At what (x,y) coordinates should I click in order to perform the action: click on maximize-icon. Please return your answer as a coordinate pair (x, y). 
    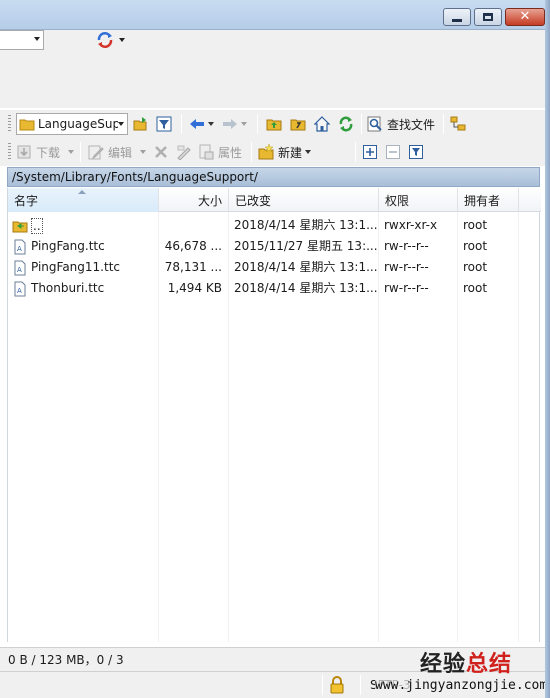
    Looking at the image, I should click on (488, 17).